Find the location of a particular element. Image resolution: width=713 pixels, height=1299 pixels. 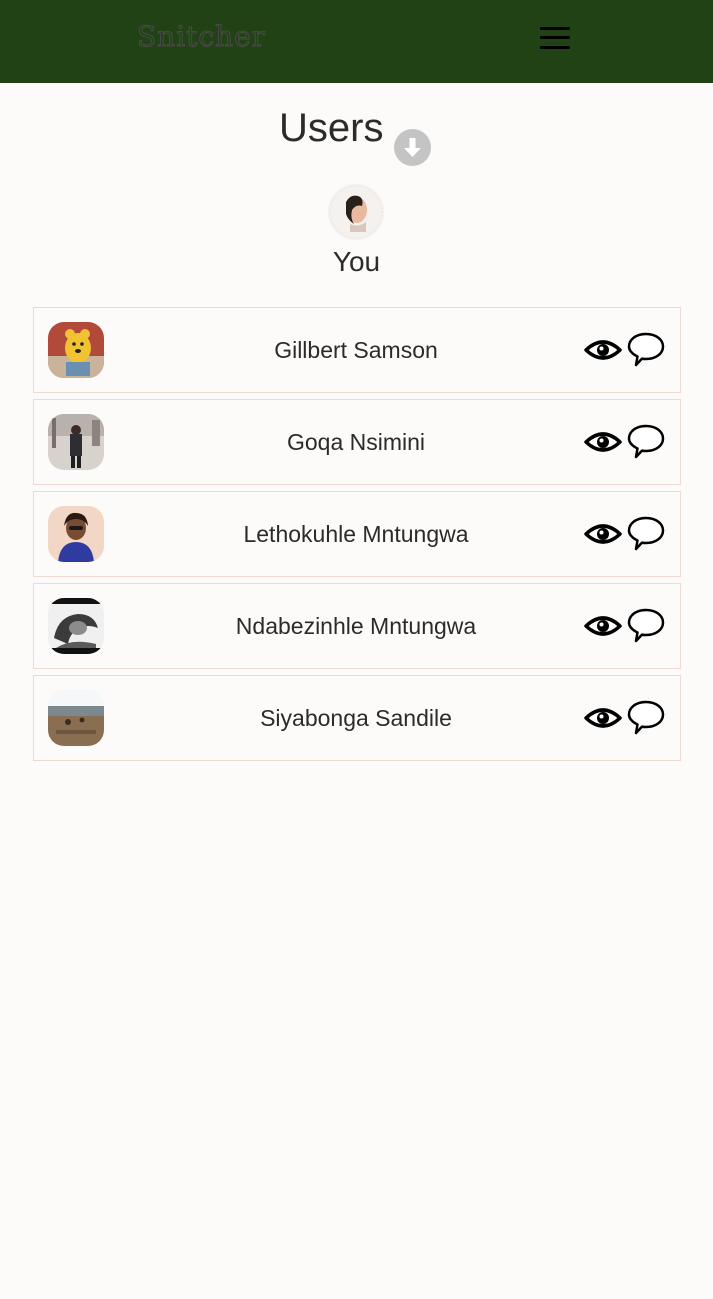

user-name: Lethokuhle Mntungwa is located at coordinates (356, 534).